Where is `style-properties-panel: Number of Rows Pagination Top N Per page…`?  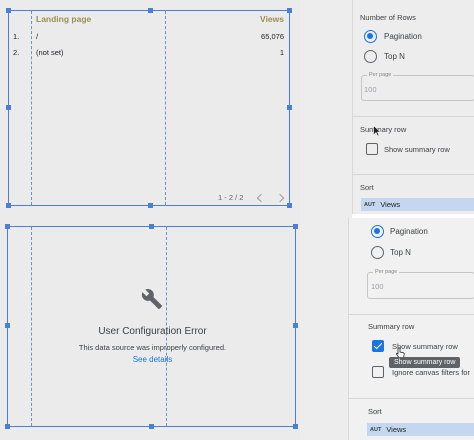 style-properties-panel: Number of Rows Pagination Top N Per page… is located at coordinates (413, 107).